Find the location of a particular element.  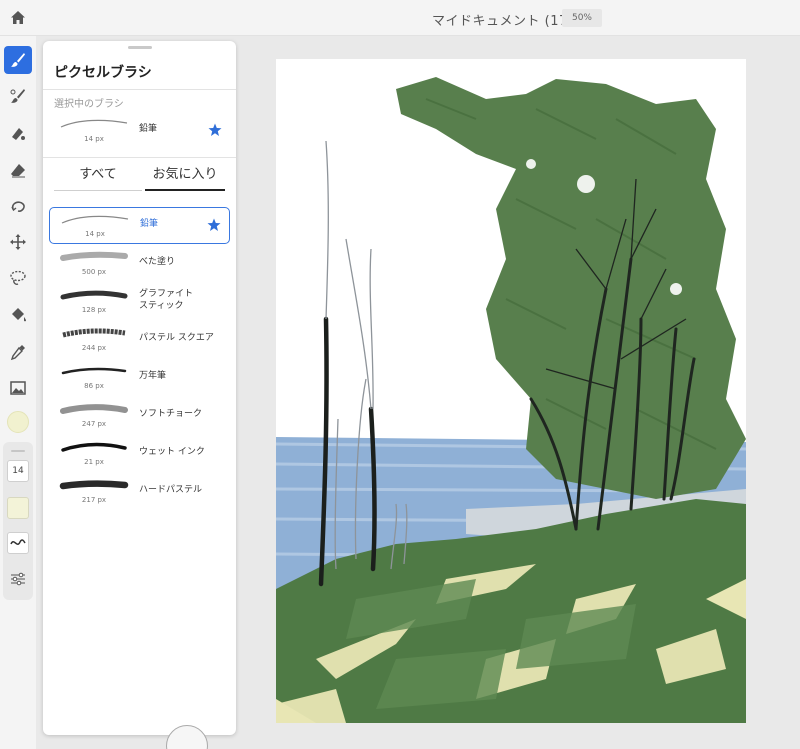

tab-all: すべて is located at coordinates (98, 178).